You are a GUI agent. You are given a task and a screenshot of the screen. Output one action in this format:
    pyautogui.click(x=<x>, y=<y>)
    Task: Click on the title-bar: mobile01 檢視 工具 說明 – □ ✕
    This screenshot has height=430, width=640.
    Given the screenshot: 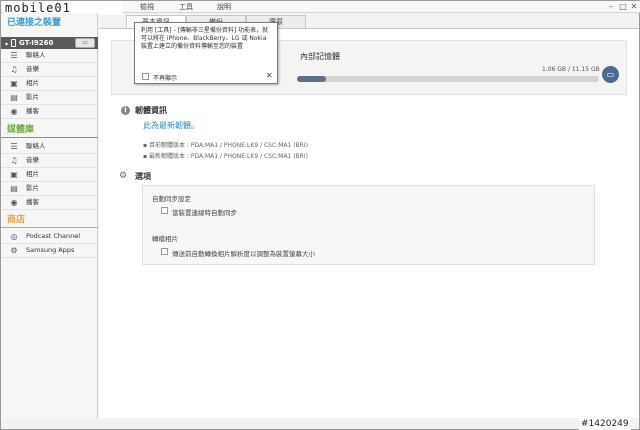 What is the action you would take?
    pyautogui.click(x=320, y=8)
    